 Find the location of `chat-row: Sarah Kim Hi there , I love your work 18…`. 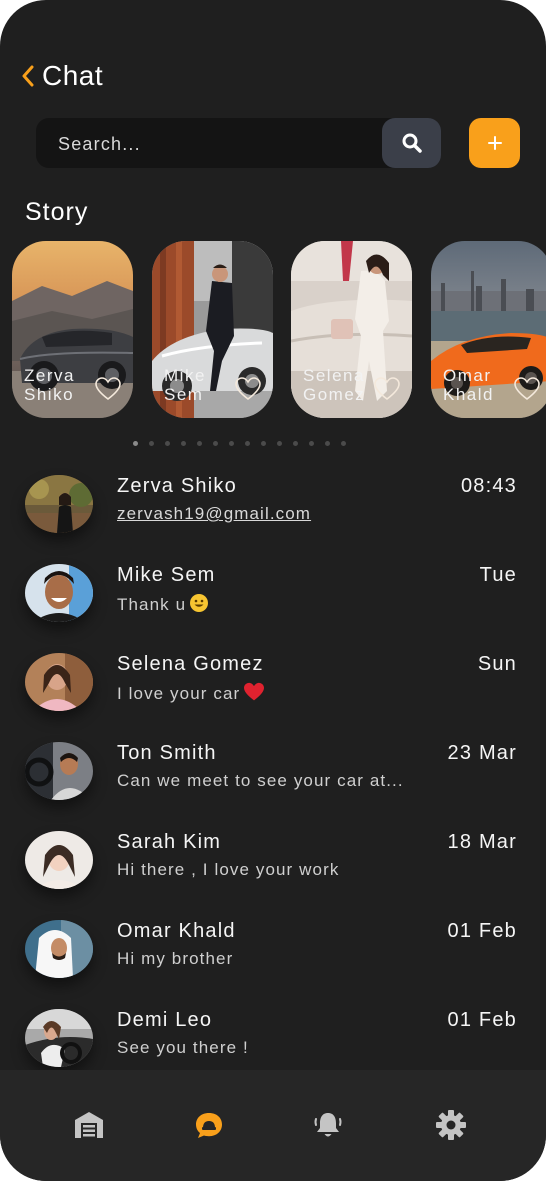

chat-row: Sarah Kim Hi there , I love your work 18… is located at coordinates (273, 866).